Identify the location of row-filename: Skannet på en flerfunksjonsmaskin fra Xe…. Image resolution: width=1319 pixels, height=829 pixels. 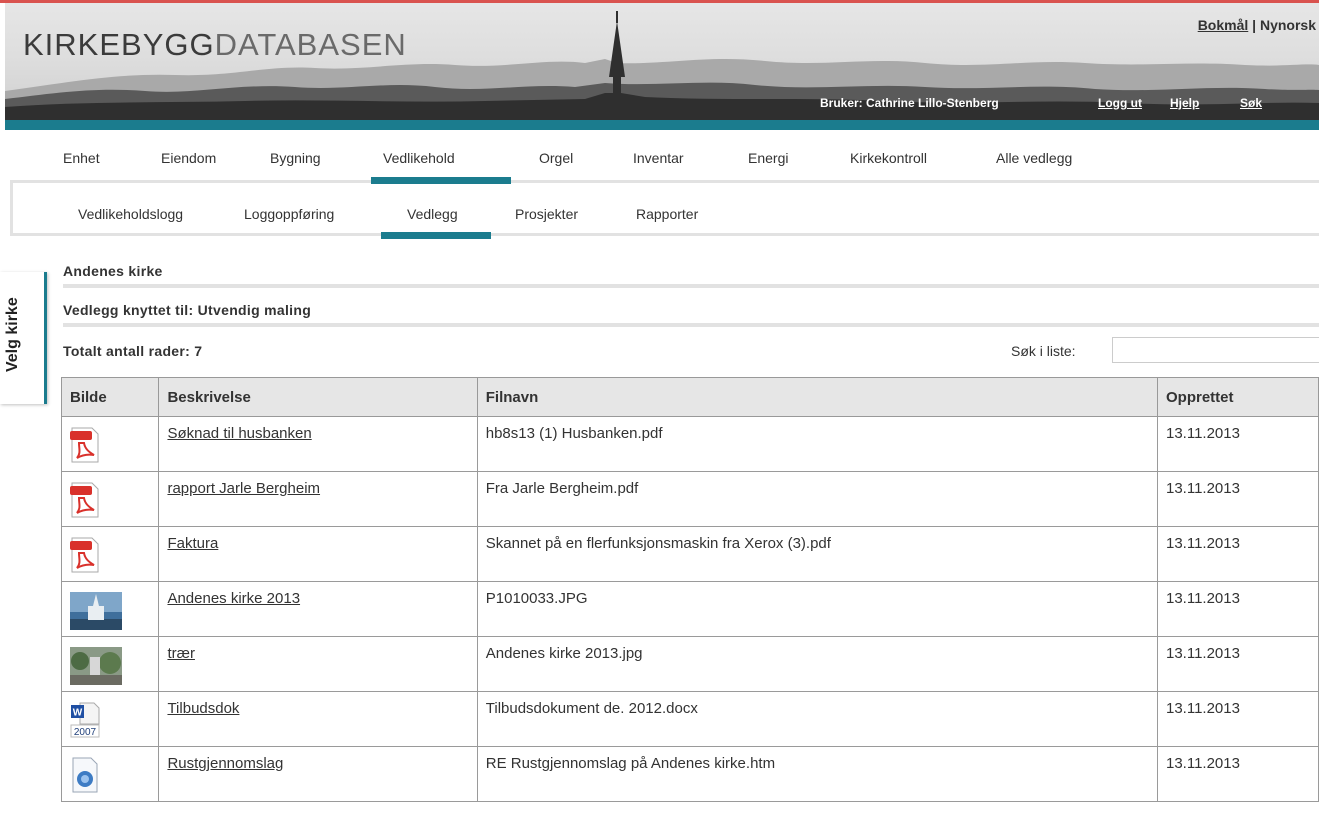
(817, 554).